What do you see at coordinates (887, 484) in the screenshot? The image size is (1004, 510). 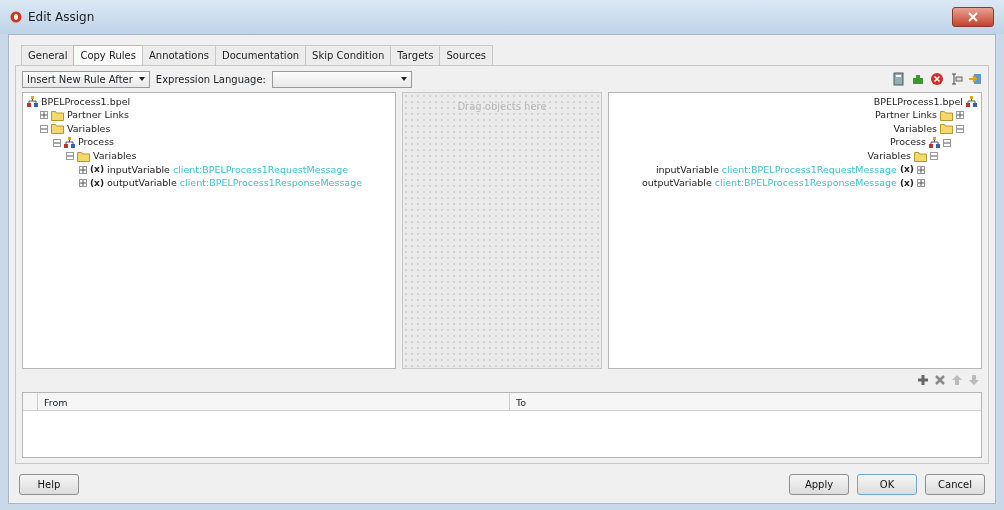 I see `ok-button: OK` at bounding box center [887, 484].